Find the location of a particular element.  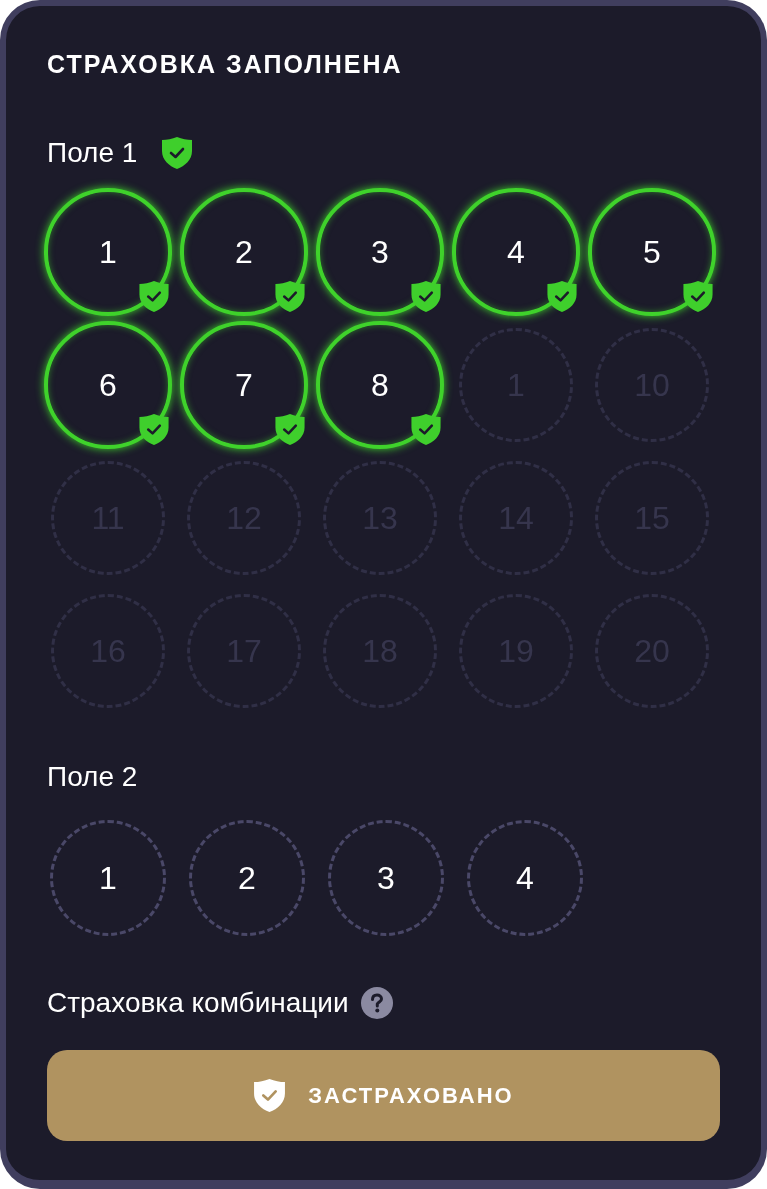

field-label: Поле 1 is located at coordinates (92, 153).